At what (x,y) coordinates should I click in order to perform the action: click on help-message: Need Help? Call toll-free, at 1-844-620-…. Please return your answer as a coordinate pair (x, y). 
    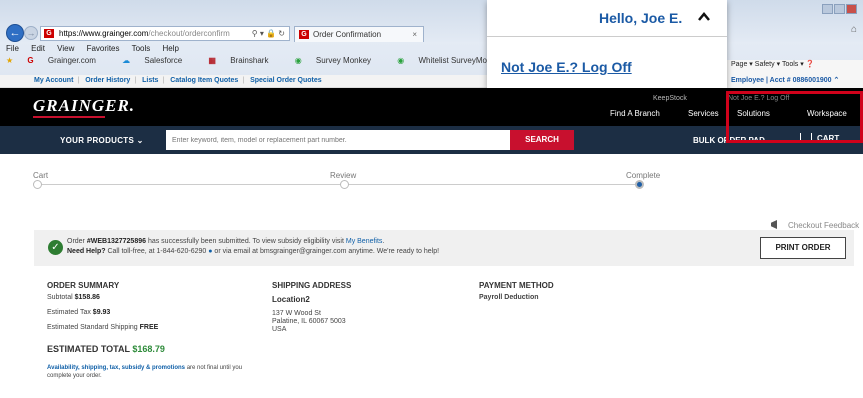
    Looking at the image, I should click on (253, 251).